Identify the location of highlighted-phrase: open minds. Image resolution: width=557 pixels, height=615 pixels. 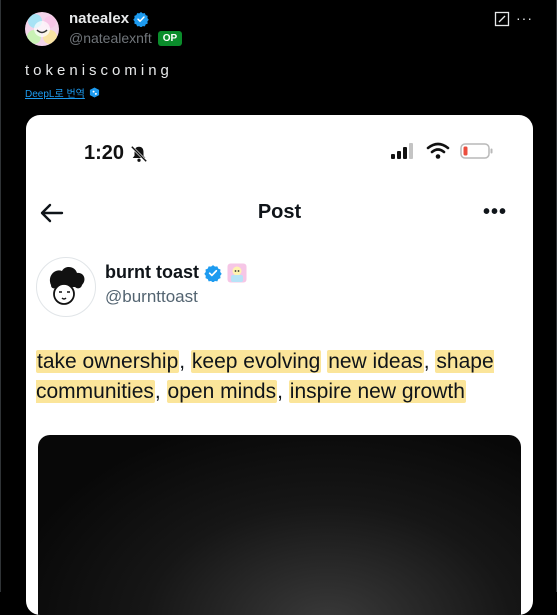
(222, 391).